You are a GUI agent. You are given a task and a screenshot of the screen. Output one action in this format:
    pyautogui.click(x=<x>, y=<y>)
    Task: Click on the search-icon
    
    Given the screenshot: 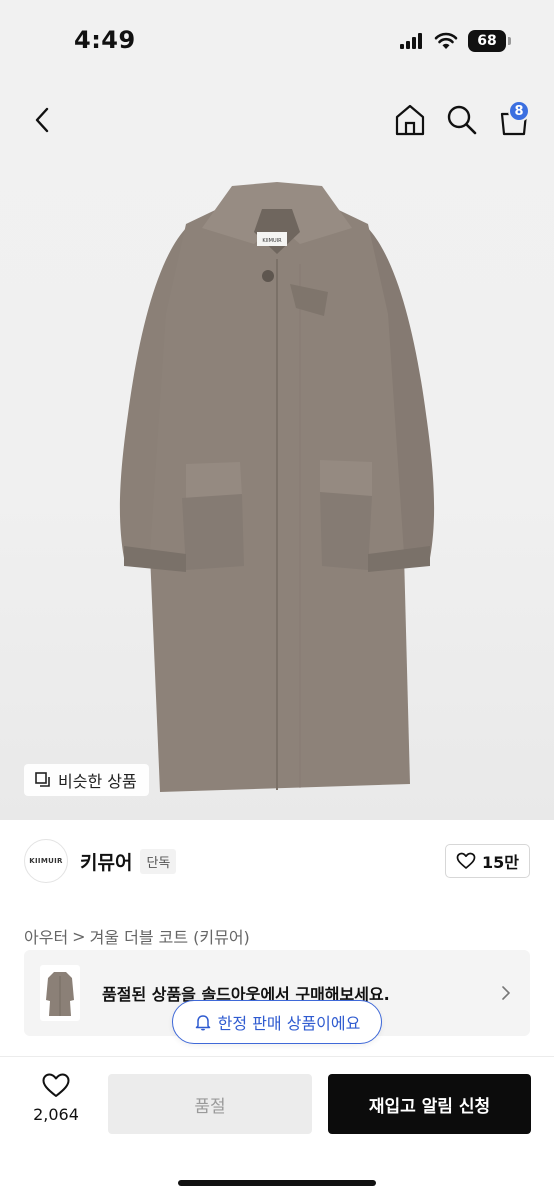 What is the action you would take?
    pyautogui.click(x=462, y=120)
    